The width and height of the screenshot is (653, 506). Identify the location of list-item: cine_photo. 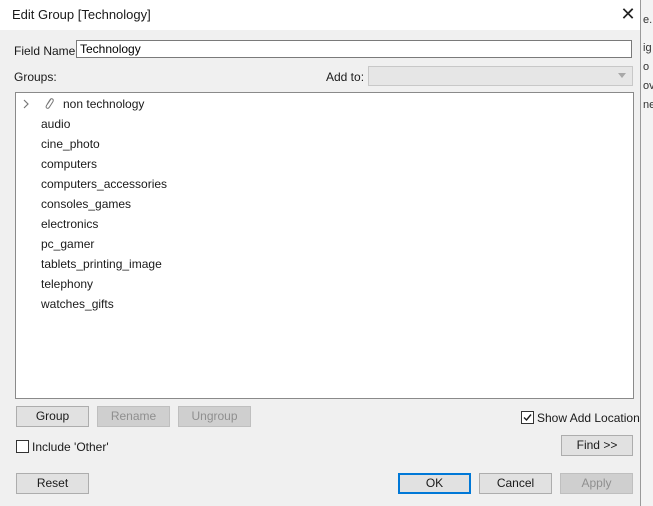
(70, 144).